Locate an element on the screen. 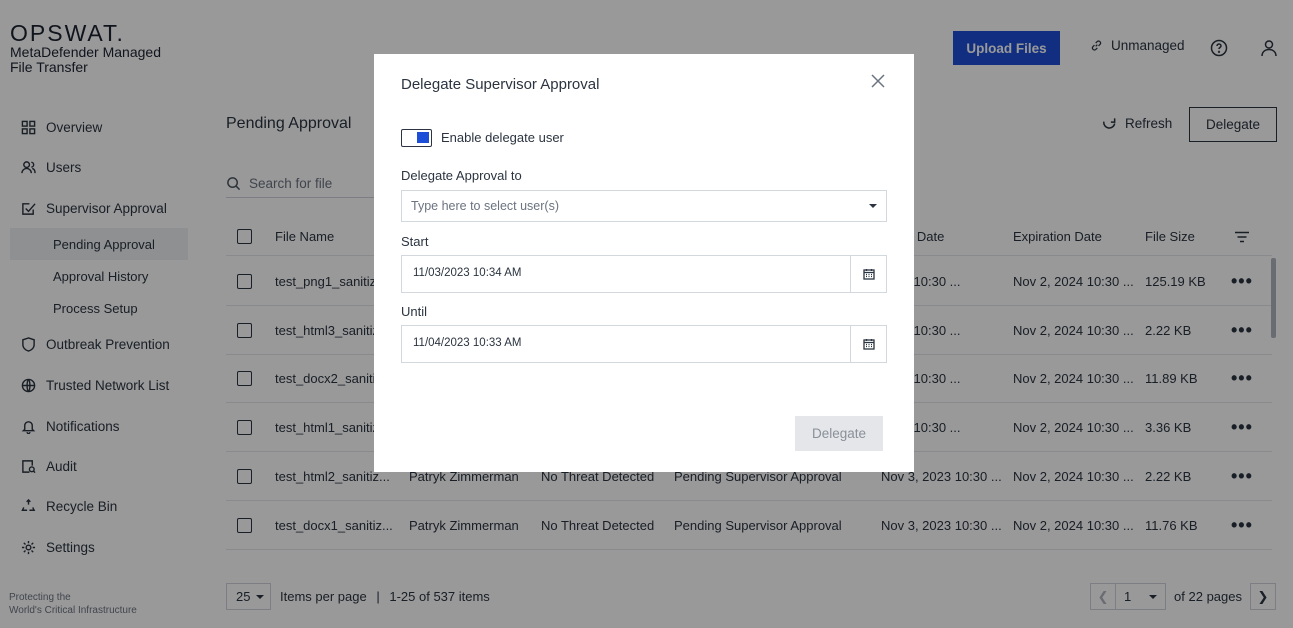 The width and height of the screenshot is (1293, 628). start-label: Start is located at coordinates (415, 241).